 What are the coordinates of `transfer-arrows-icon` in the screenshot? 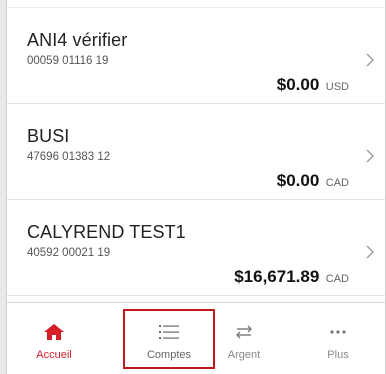 It's located at (244, 332).